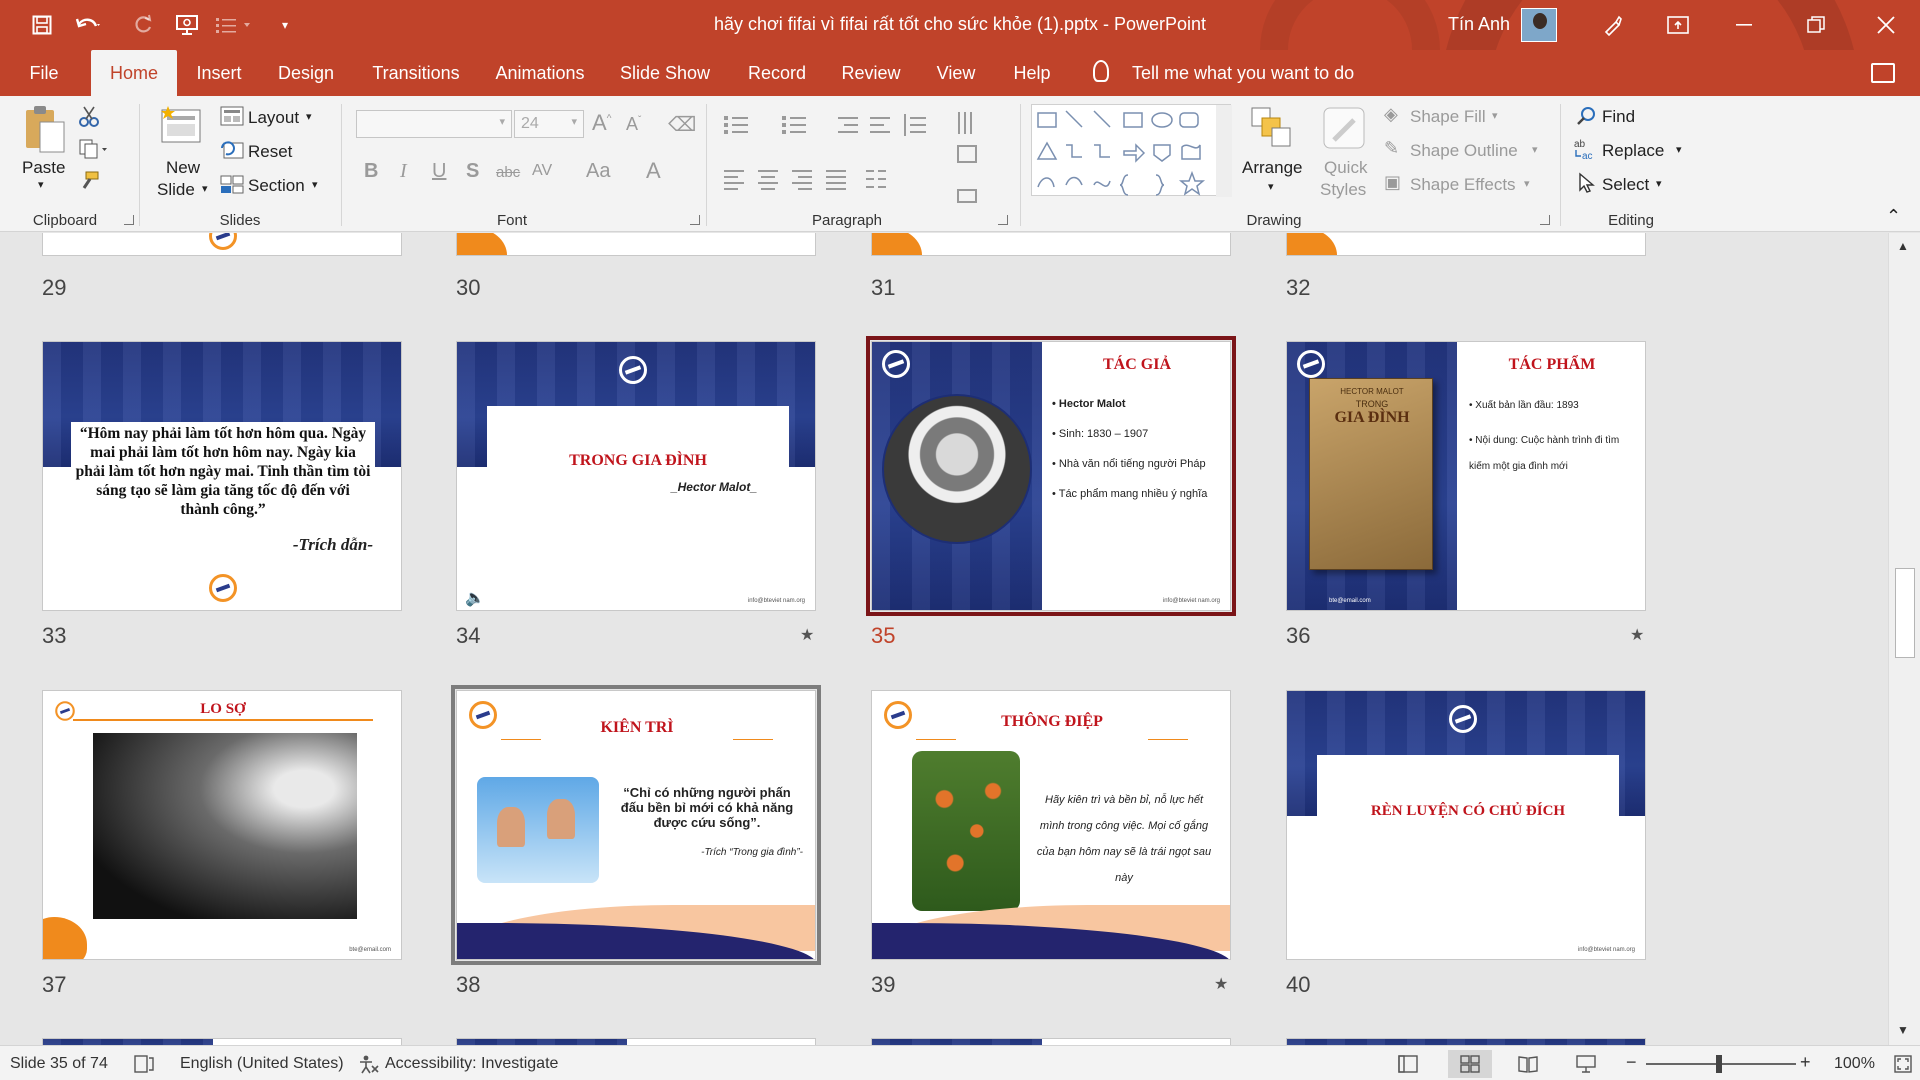  I want to click on tab-view: View, so click(956, 73).